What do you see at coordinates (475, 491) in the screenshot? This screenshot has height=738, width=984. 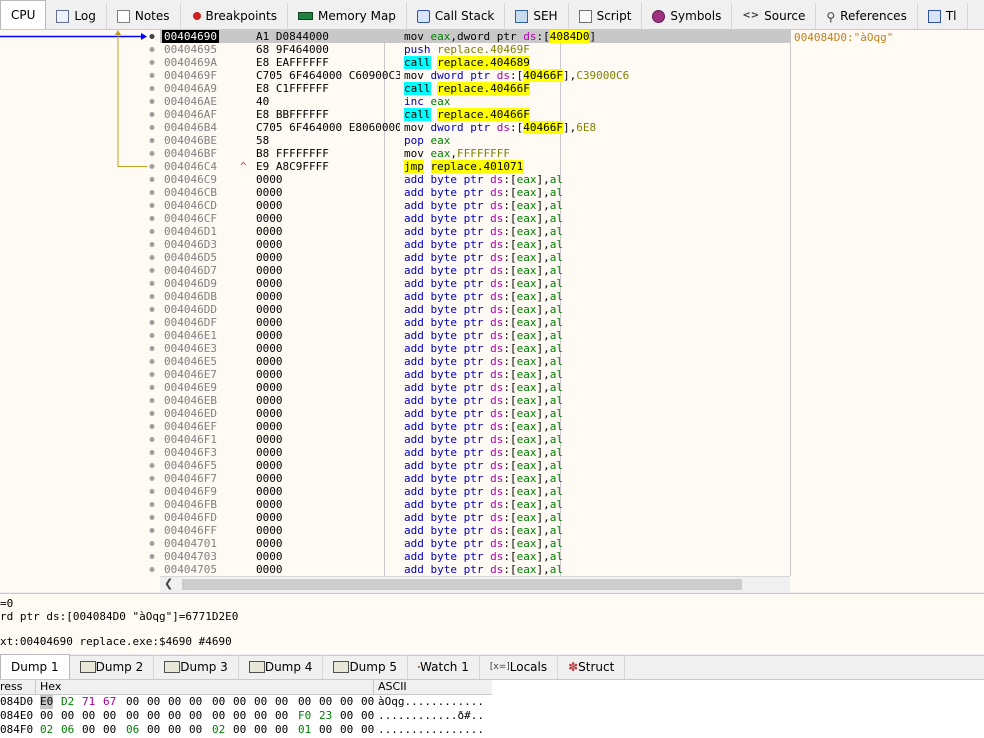 I see `disasm-row: 004046F9 0000 add byte ptr ds:[eax],al` at bounding box center [475, 491].